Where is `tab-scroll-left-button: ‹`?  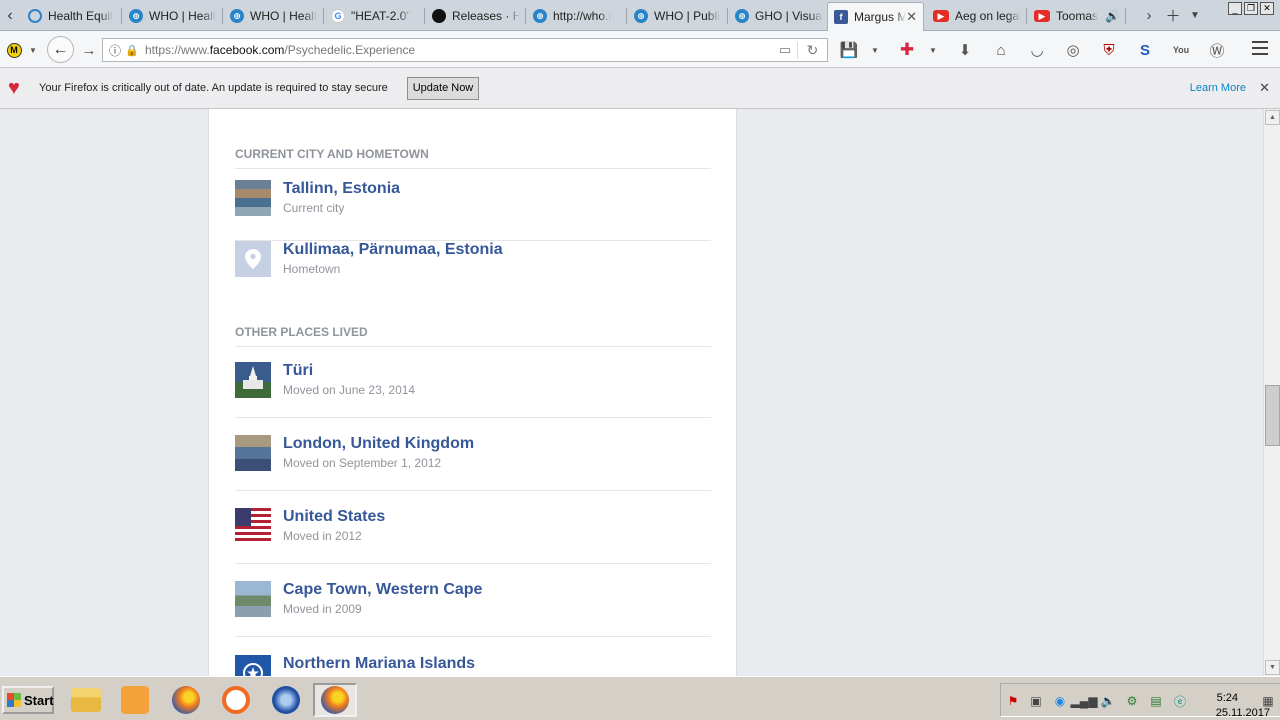
tab-scroll-left-button: ‹ is located at coordinates (10, 15).